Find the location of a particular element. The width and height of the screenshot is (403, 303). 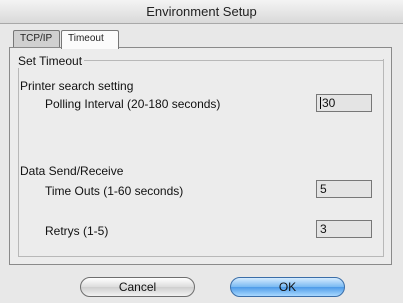

set-timeout-title: Set Timeout is located at coordinates (50, 61).